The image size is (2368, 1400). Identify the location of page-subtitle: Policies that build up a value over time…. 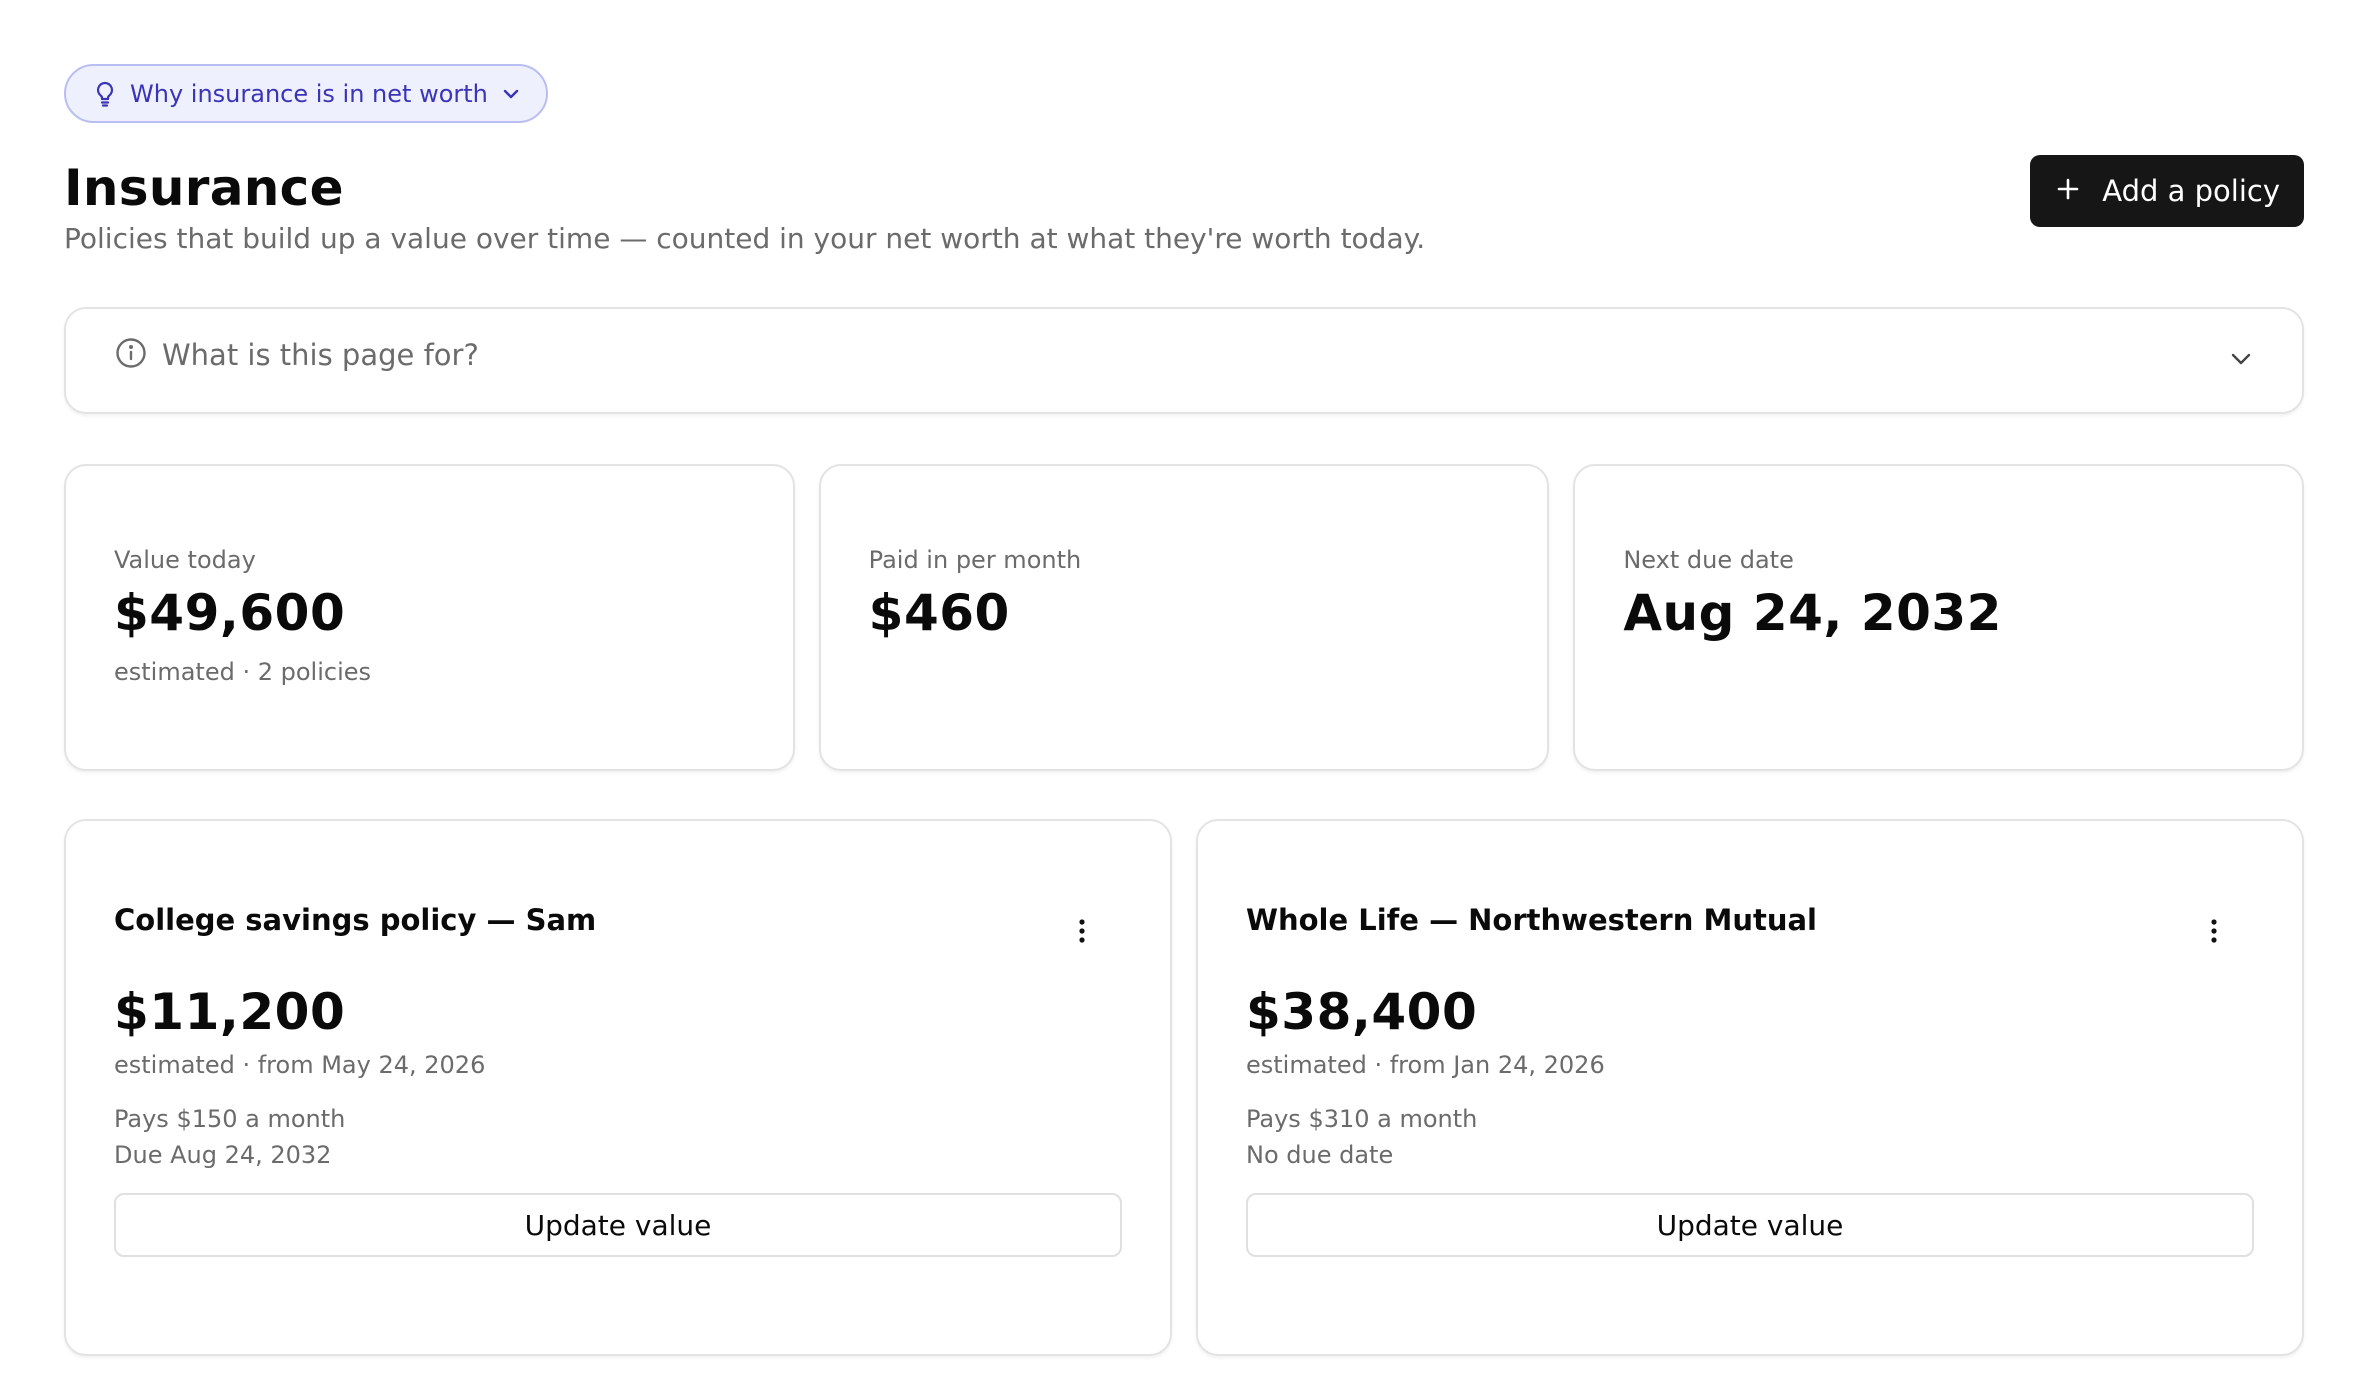
(745, 238).